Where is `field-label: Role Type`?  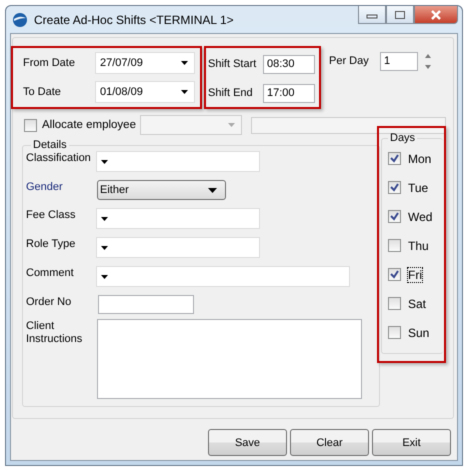 field-label: Role Type is located at coordinates (51, 244).